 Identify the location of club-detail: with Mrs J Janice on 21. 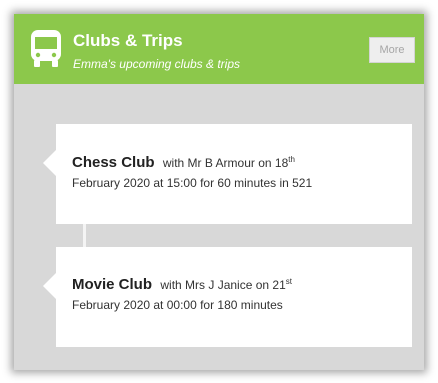
(223, 285).